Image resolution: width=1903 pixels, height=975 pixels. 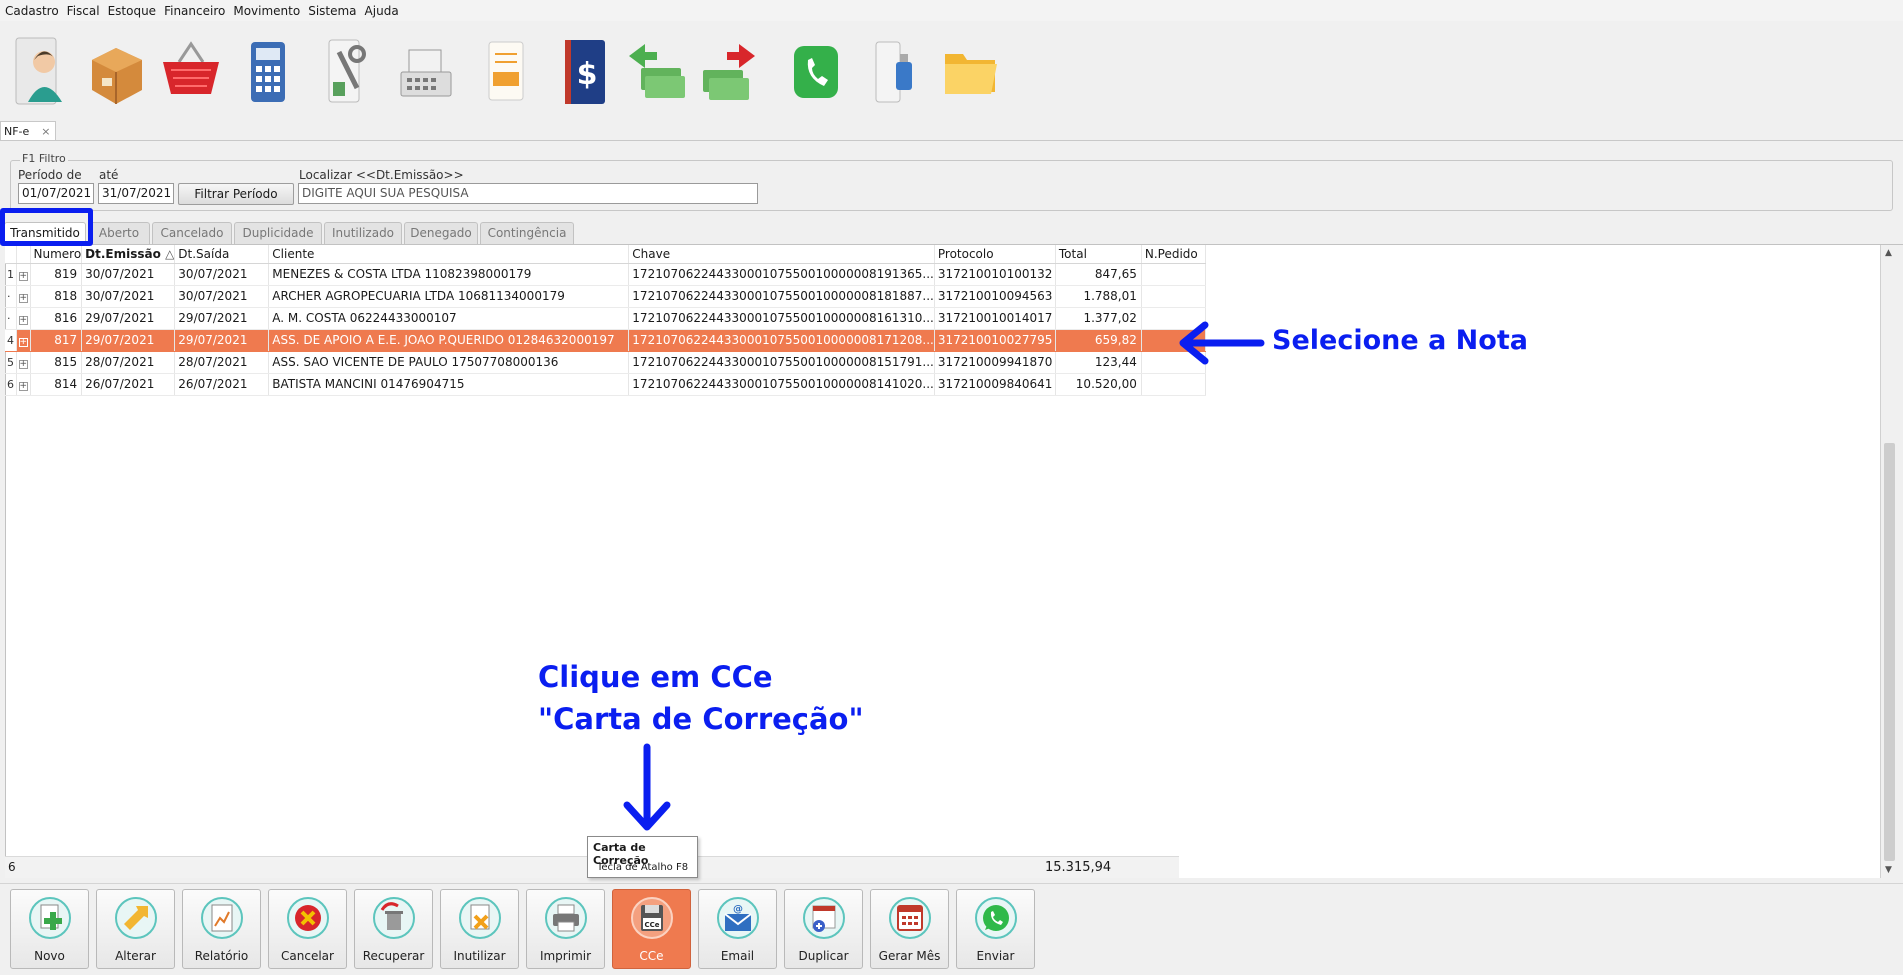 What do you see at coordinates (971, 71) in the screenshot?
I see `folder-icon` at bounding box center [971, 71].